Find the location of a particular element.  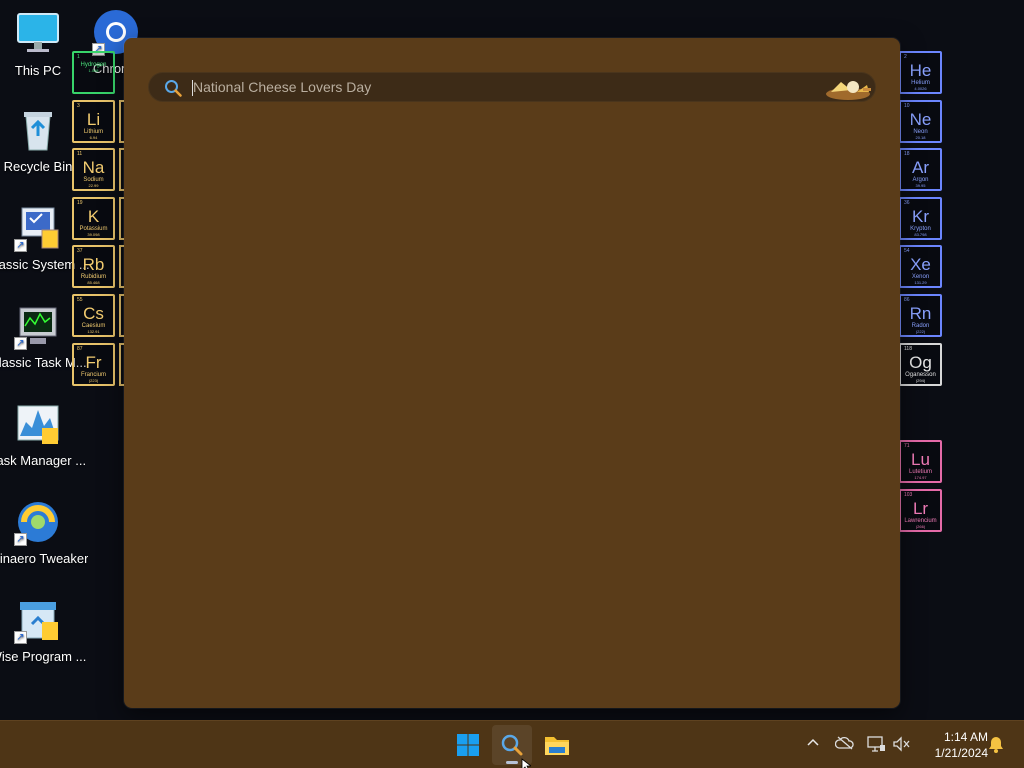

element-symbol: Kr is located at coordinates (920, 216).